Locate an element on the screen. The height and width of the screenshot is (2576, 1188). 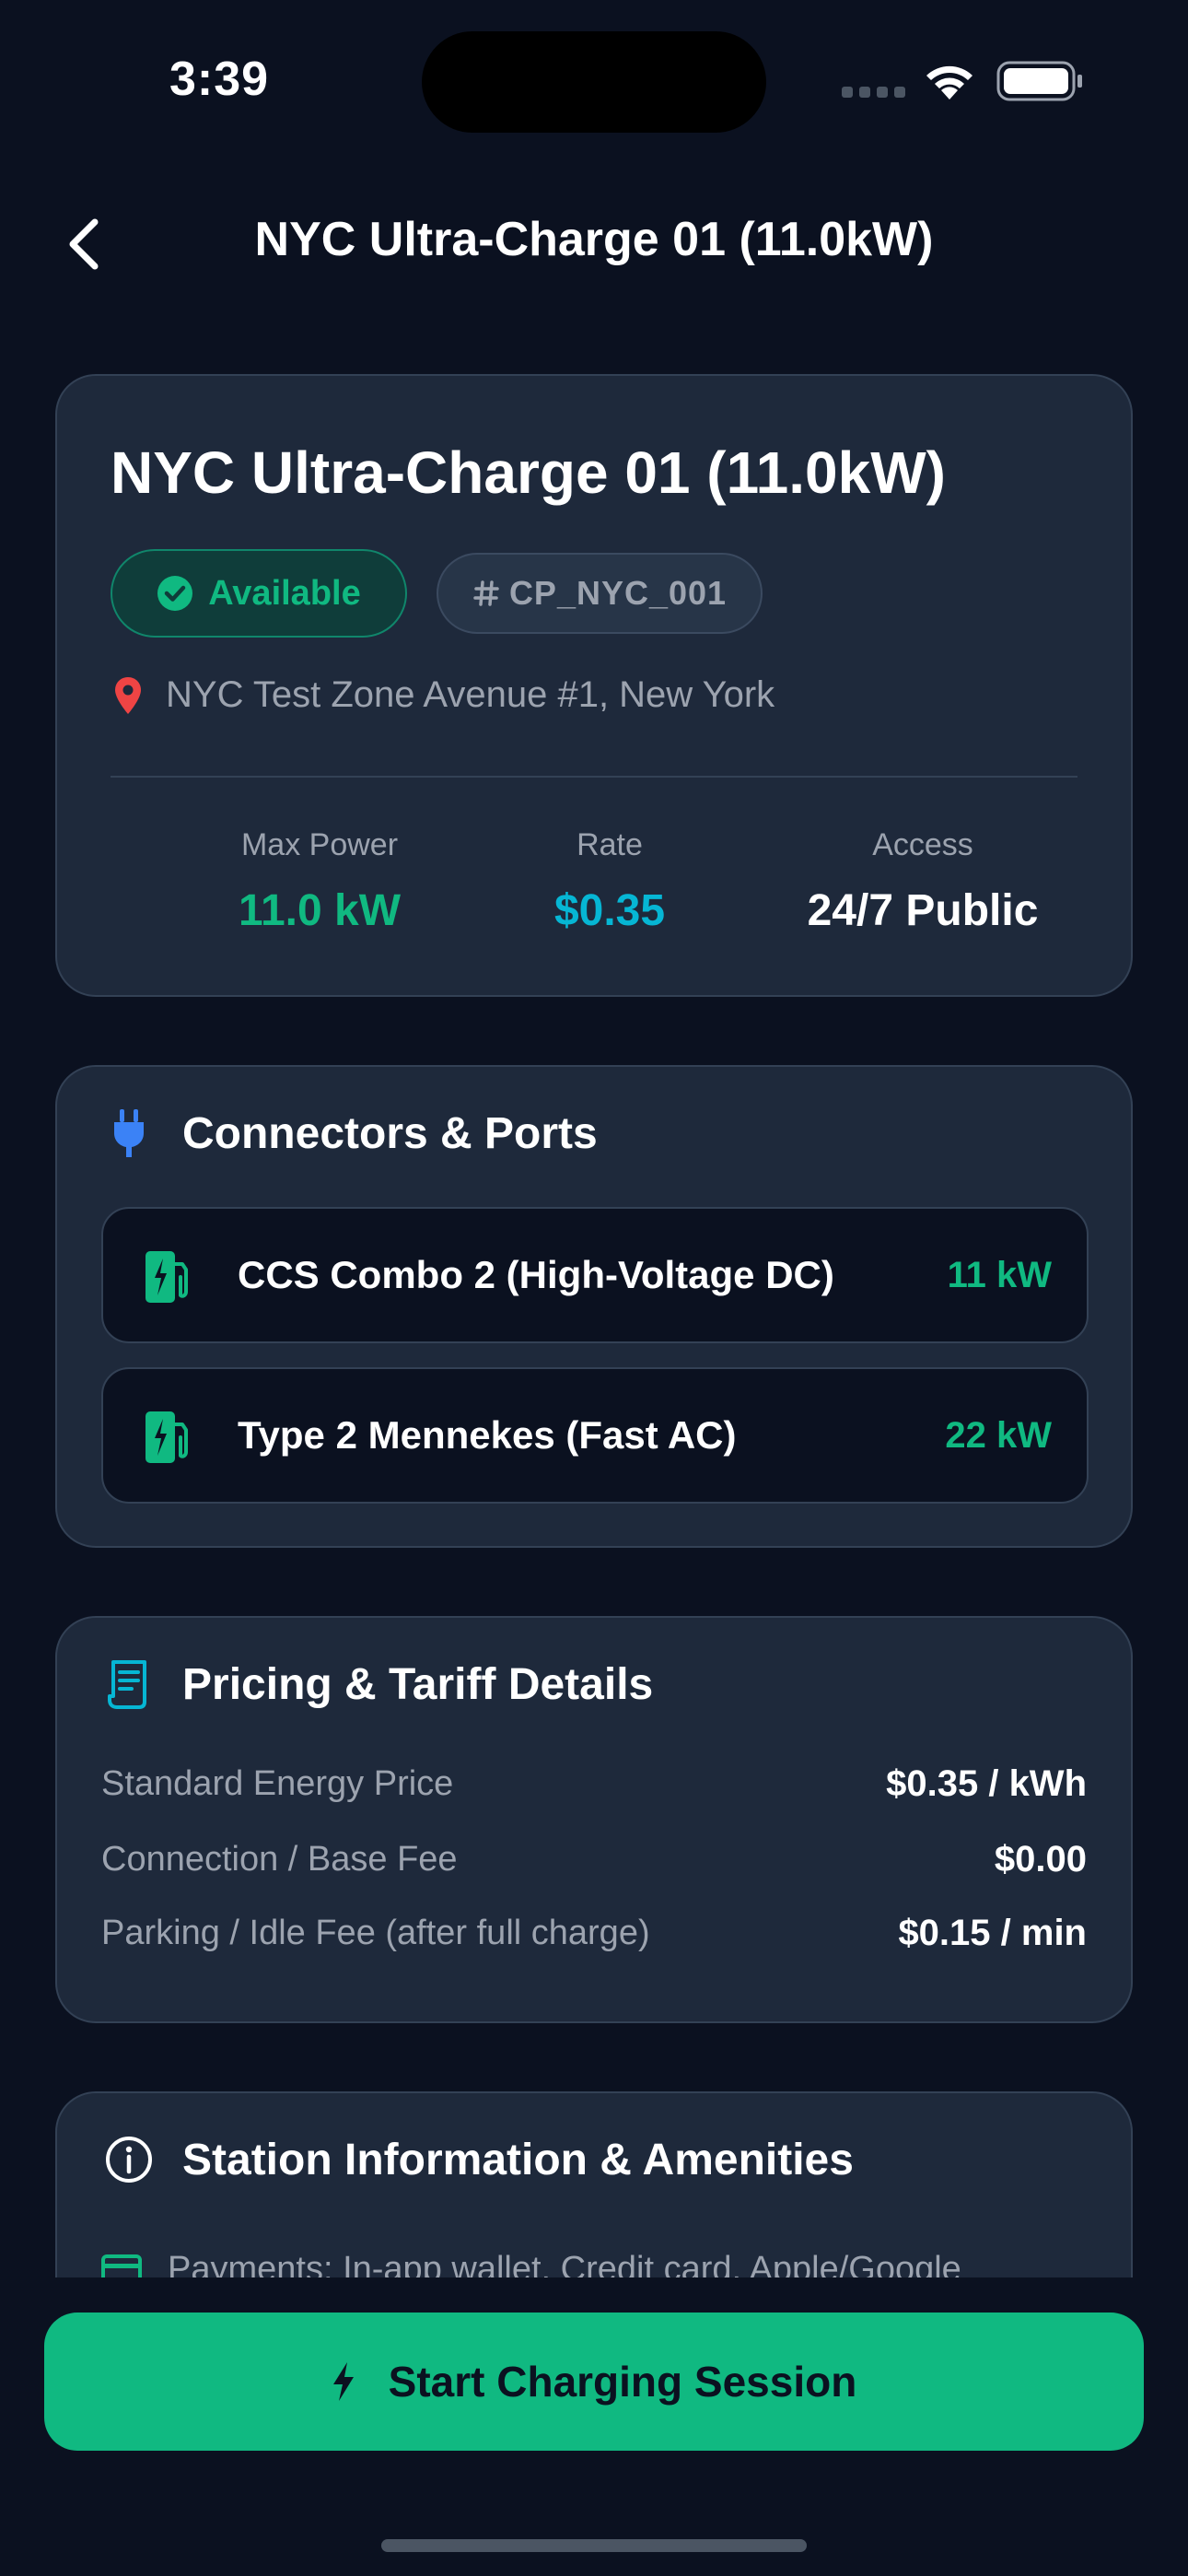
stat-value: 11.0 kW is located at coordinates (320, 910).